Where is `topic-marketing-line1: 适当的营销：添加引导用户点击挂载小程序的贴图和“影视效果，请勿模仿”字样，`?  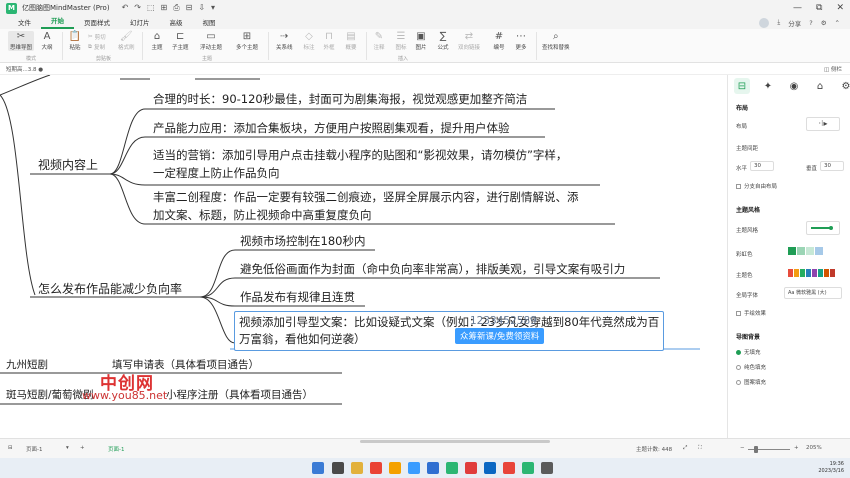 topic-marketing-line1: 适当的营销：添加引导用户点击挂载小程序的贴图和“影视效果，请勿模仿”字样， is located at coordinates (360, 155).